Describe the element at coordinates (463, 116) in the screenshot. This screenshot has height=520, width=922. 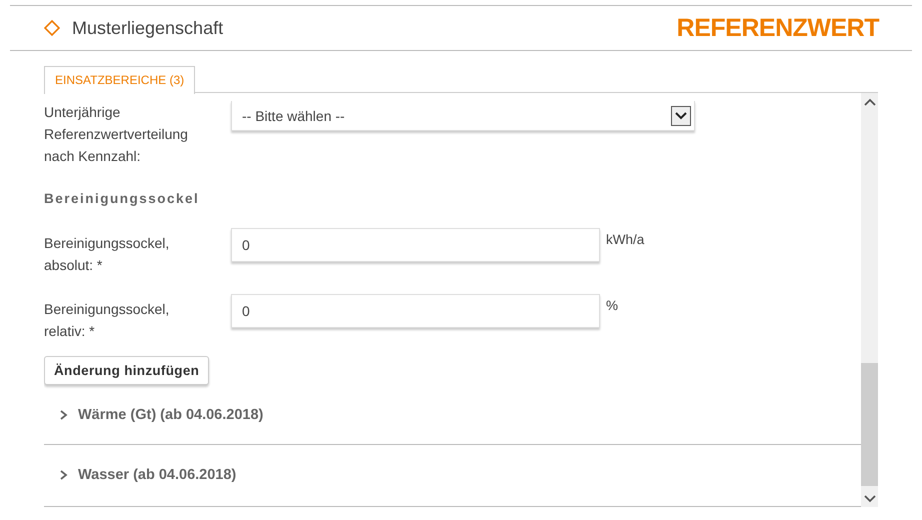
I see `select-field: -- Bitte wählen --` at that location.